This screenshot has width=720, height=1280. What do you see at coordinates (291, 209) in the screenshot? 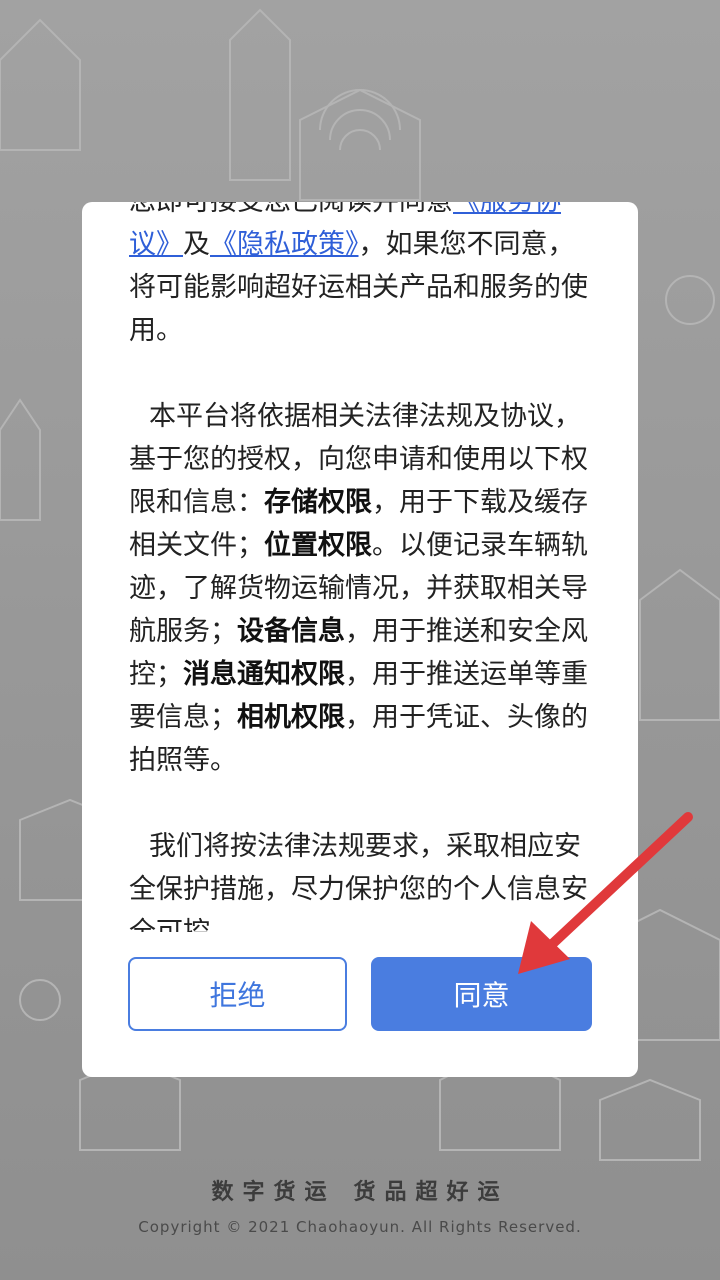
I see `consent-text-prefix: 您即可接受您已阅读并同意` at bounding box center [291, 209].